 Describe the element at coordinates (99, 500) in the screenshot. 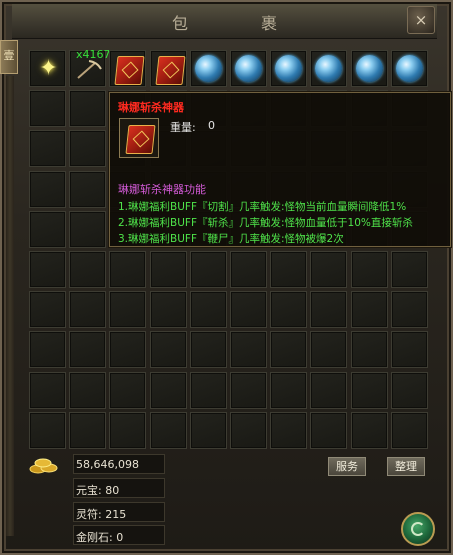

I see `currency-panel: 58,646,098 元宝: 80 灵符: 215 金刚石: 0` at that location.